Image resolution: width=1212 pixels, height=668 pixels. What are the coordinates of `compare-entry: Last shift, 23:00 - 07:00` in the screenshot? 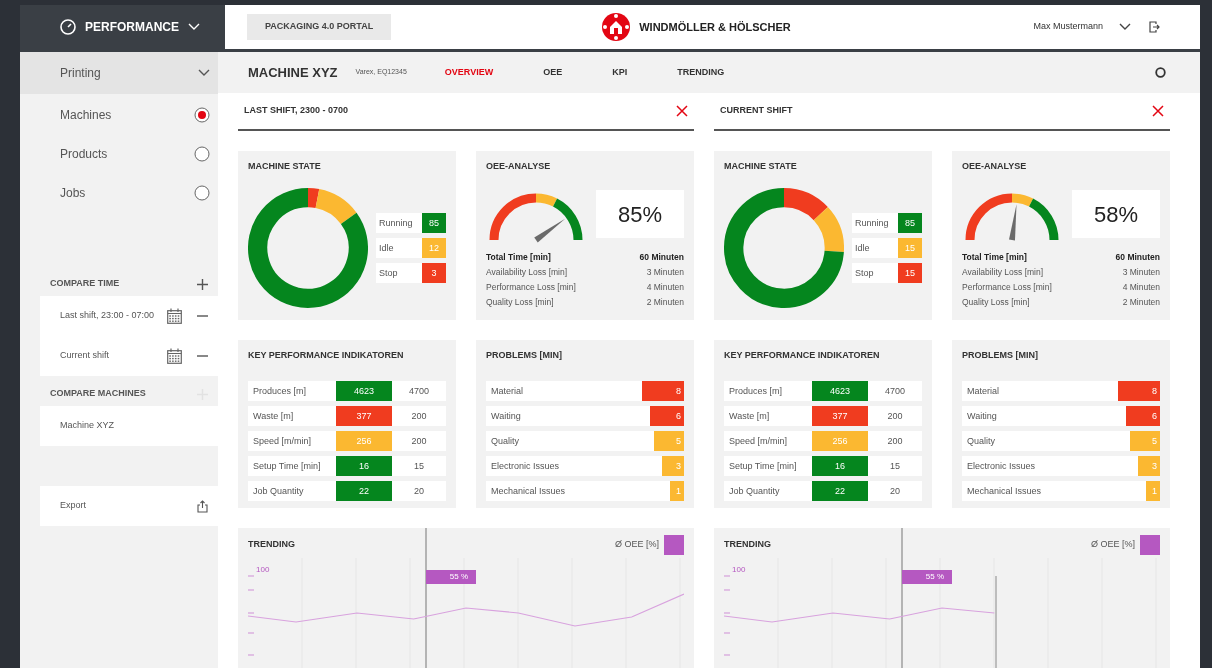 It's located at (113, 316).